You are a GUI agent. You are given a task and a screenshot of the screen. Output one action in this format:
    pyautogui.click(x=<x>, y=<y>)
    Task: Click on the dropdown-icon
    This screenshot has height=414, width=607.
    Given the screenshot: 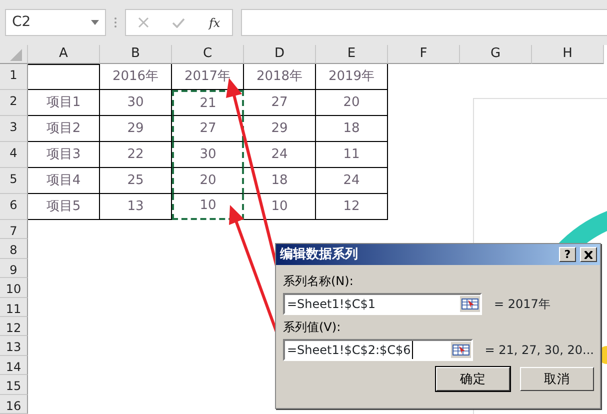 What is the action you would take?
    pyautogui.click(x=95, y=22)
    